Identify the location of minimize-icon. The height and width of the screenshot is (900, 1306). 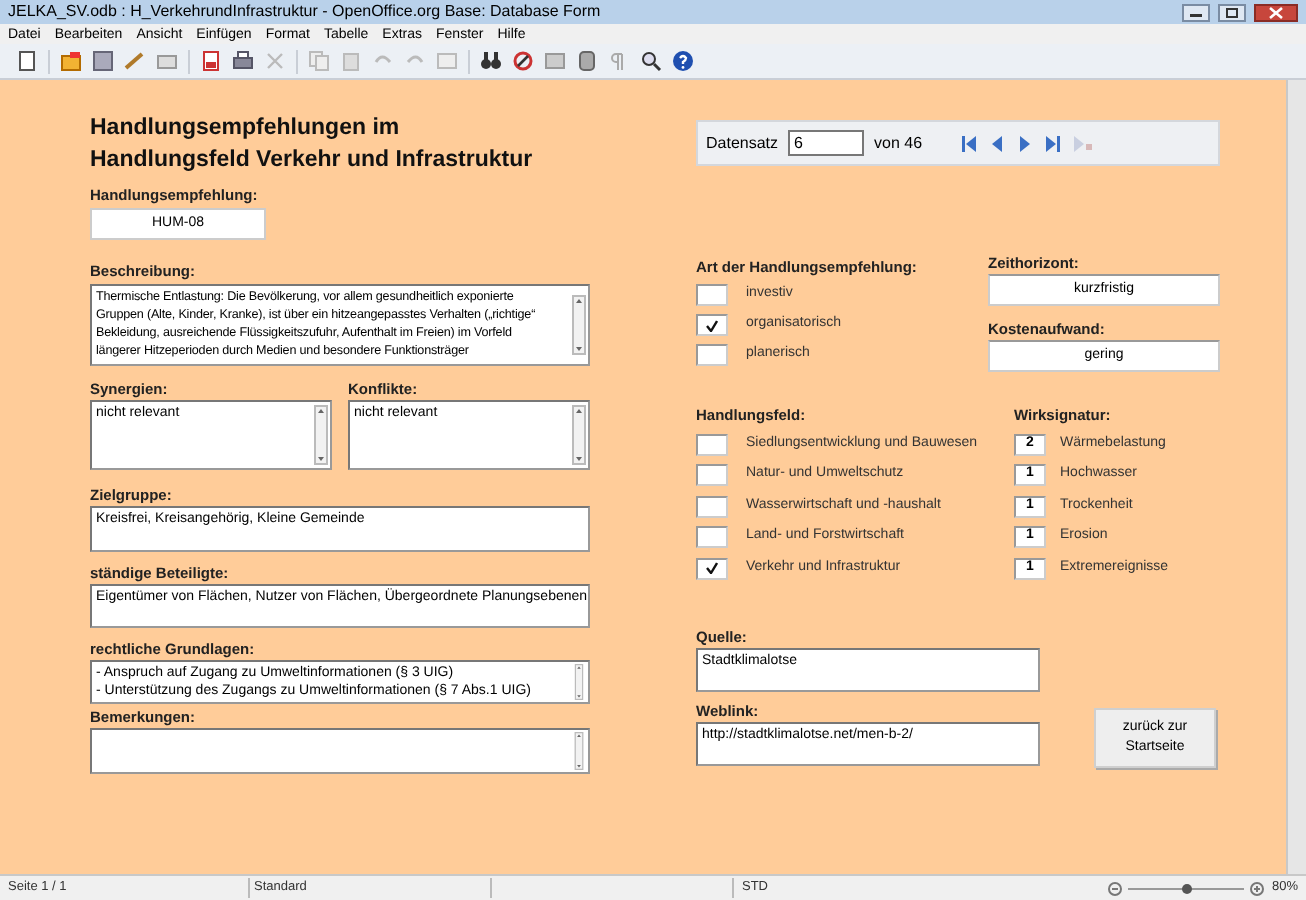
(1196, 12).